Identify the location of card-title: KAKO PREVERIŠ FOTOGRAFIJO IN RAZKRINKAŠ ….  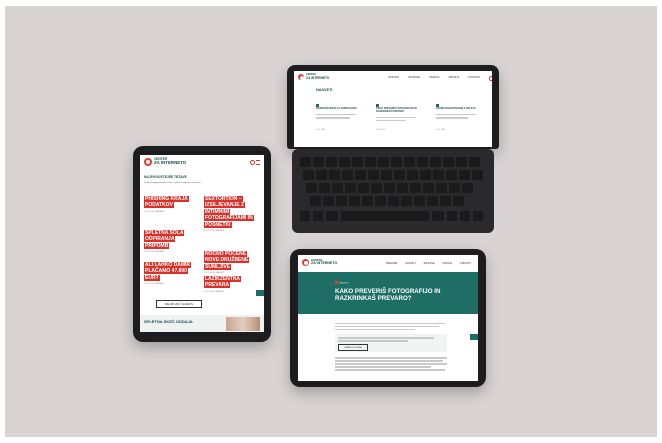
(399, 110).